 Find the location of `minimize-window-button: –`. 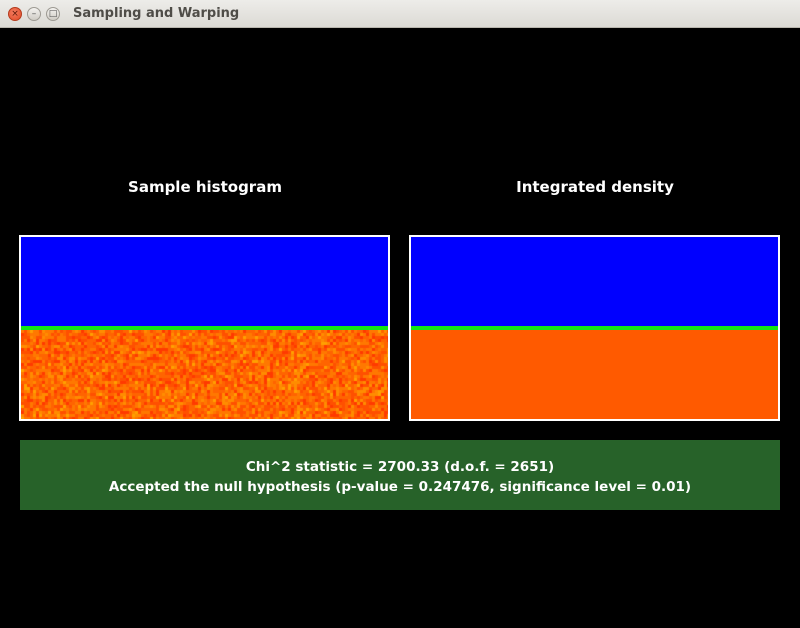

minimize-window-button: – is located at coordinates (34, 14).